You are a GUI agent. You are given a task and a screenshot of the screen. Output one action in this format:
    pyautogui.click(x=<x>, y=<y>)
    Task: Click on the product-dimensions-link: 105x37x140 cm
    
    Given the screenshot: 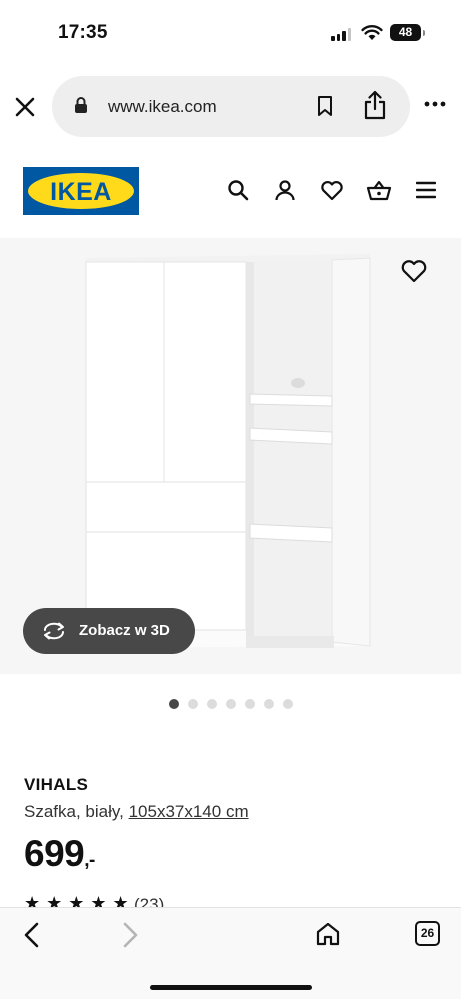 What is the action you would take?
    pyautogui.click(x=189, y=811)
    